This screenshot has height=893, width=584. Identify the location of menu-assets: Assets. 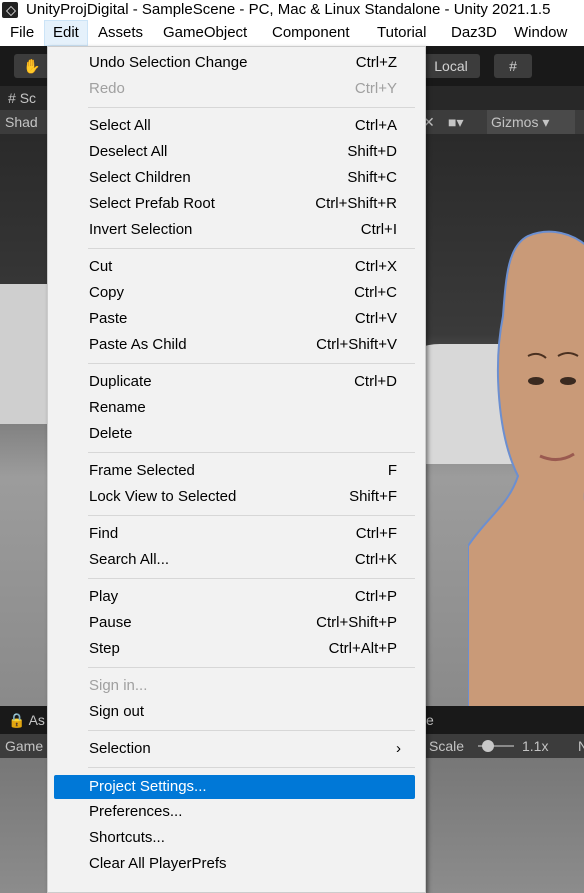
(120, 33).